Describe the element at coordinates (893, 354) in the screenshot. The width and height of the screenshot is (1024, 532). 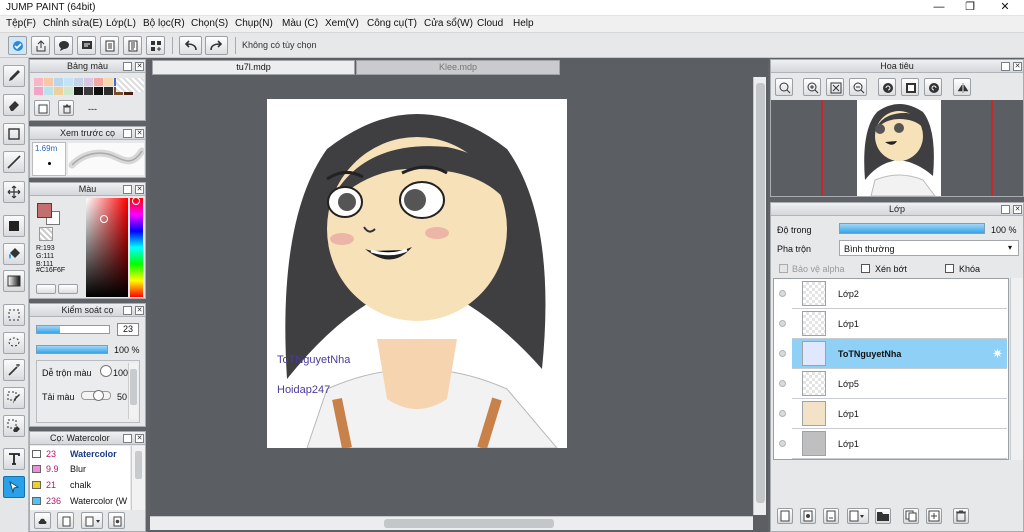
I see `layer-row-selected: ToTNguyetNha ✷` at that location.